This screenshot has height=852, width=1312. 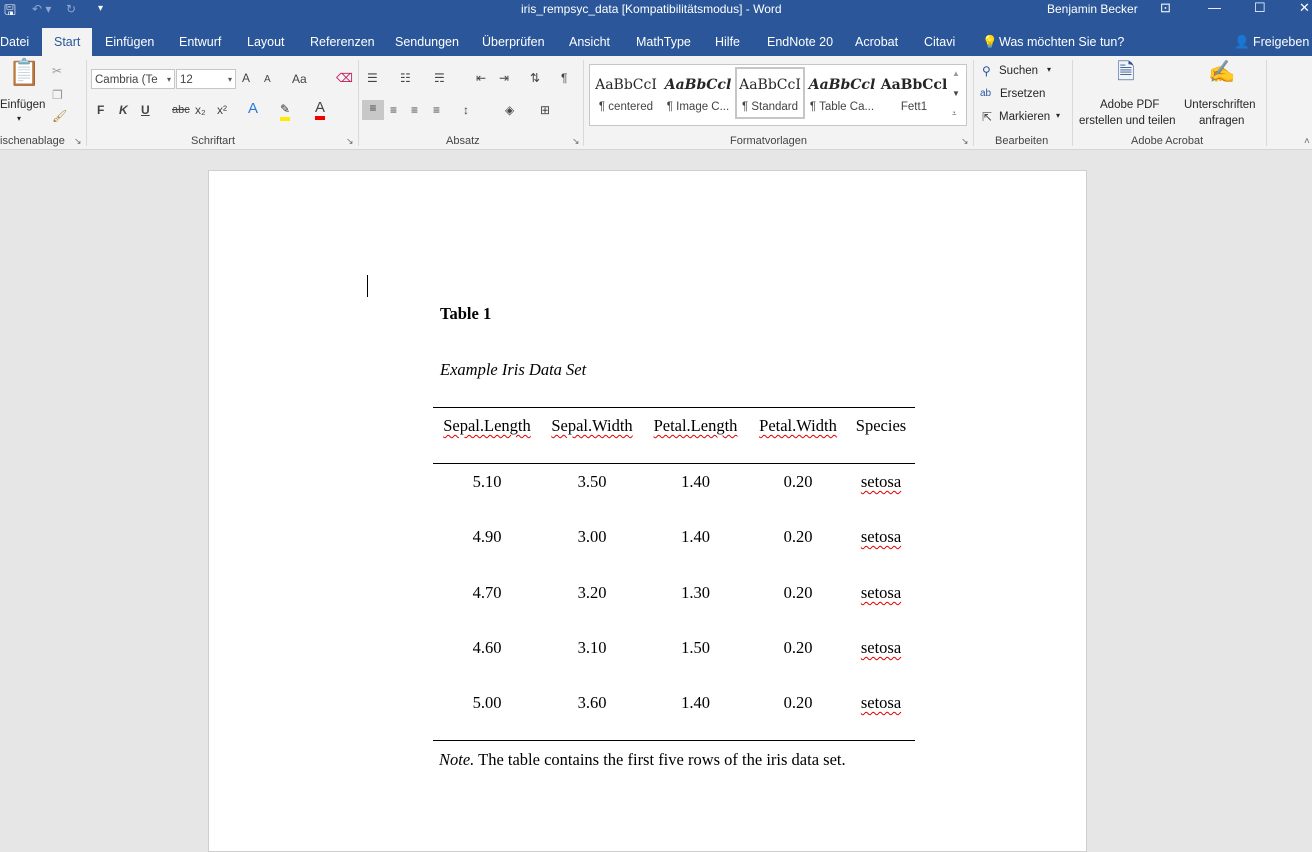 What do you see at coordinates (727, 42) in the screenshot?
I see `tab-hilfe: Hilfe` at bounding box center [727, 42].